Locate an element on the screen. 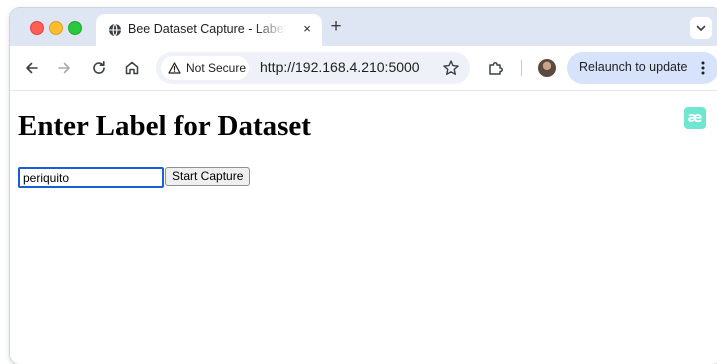  relaunch-button: Relaunch to update is located at coordinates (642, 68).